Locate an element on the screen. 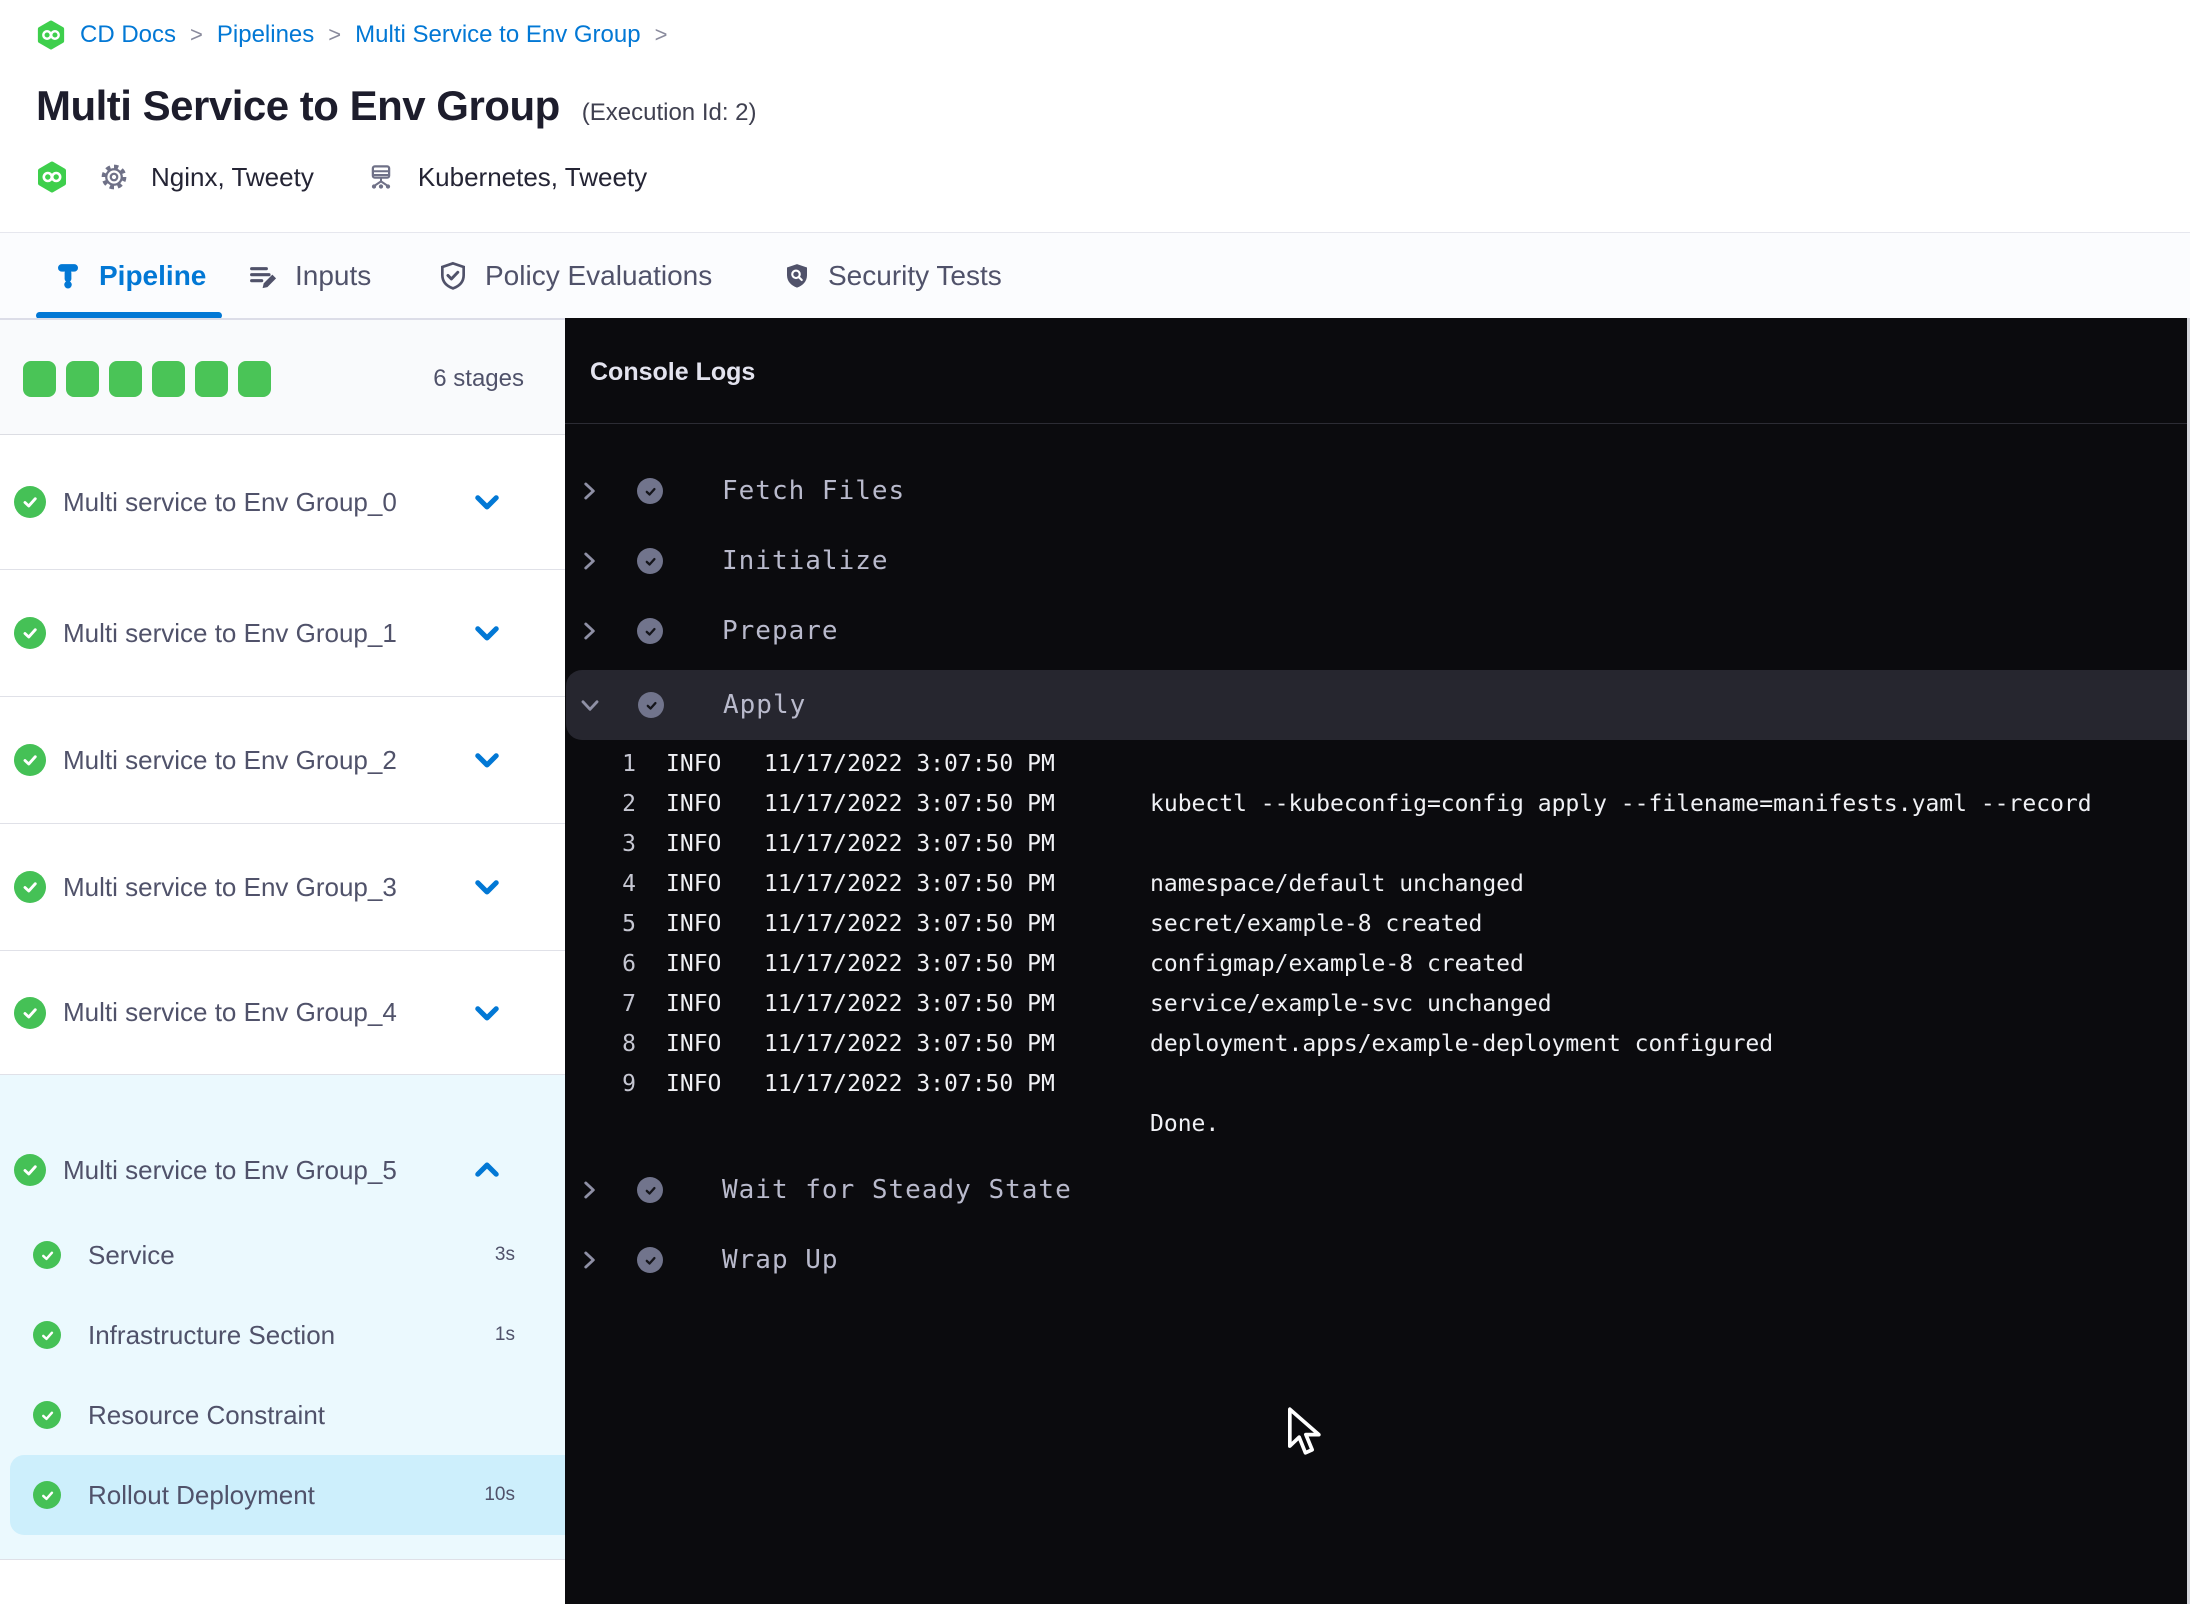 This screenshot has height=1604, width=2190. stage-label: Multi service to Env Group_5 is located at coordinates (230, 1169).